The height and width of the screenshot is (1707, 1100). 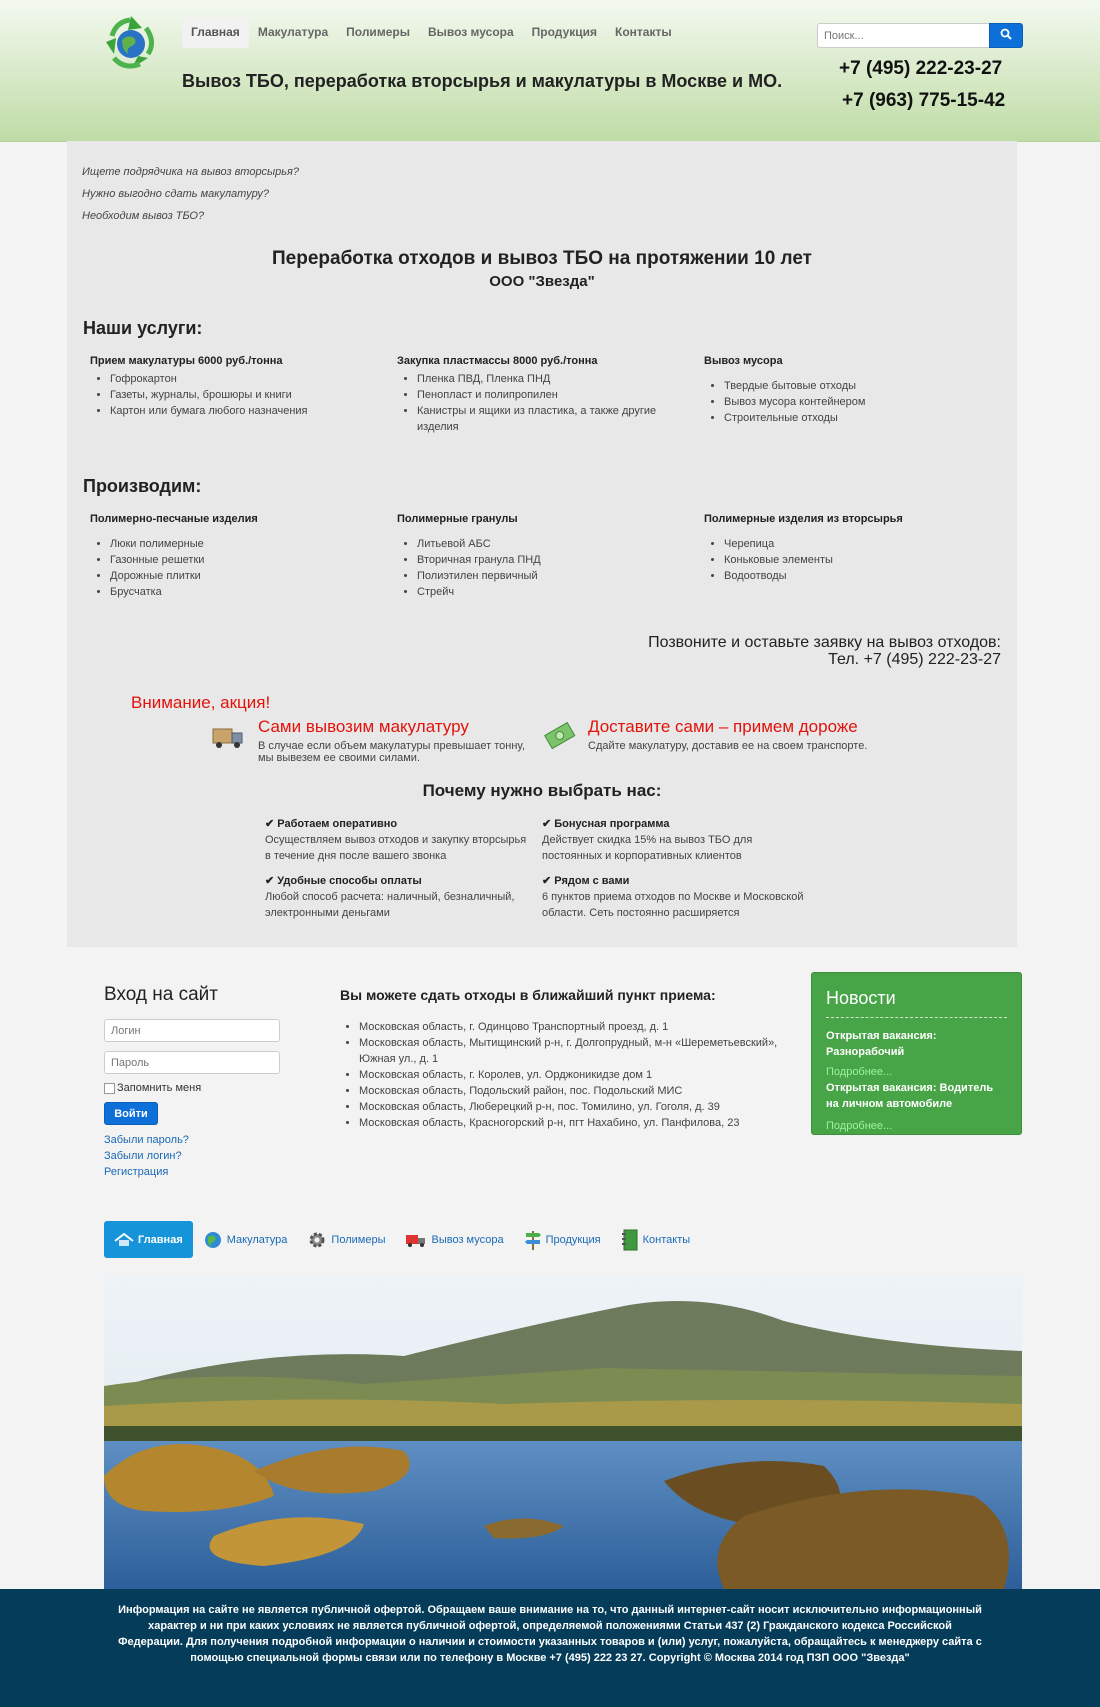 What do you see at coordinates (855, 418) in the screenshot?
I see `list-item: Строительные отходы` at bounding box center [855, 418].